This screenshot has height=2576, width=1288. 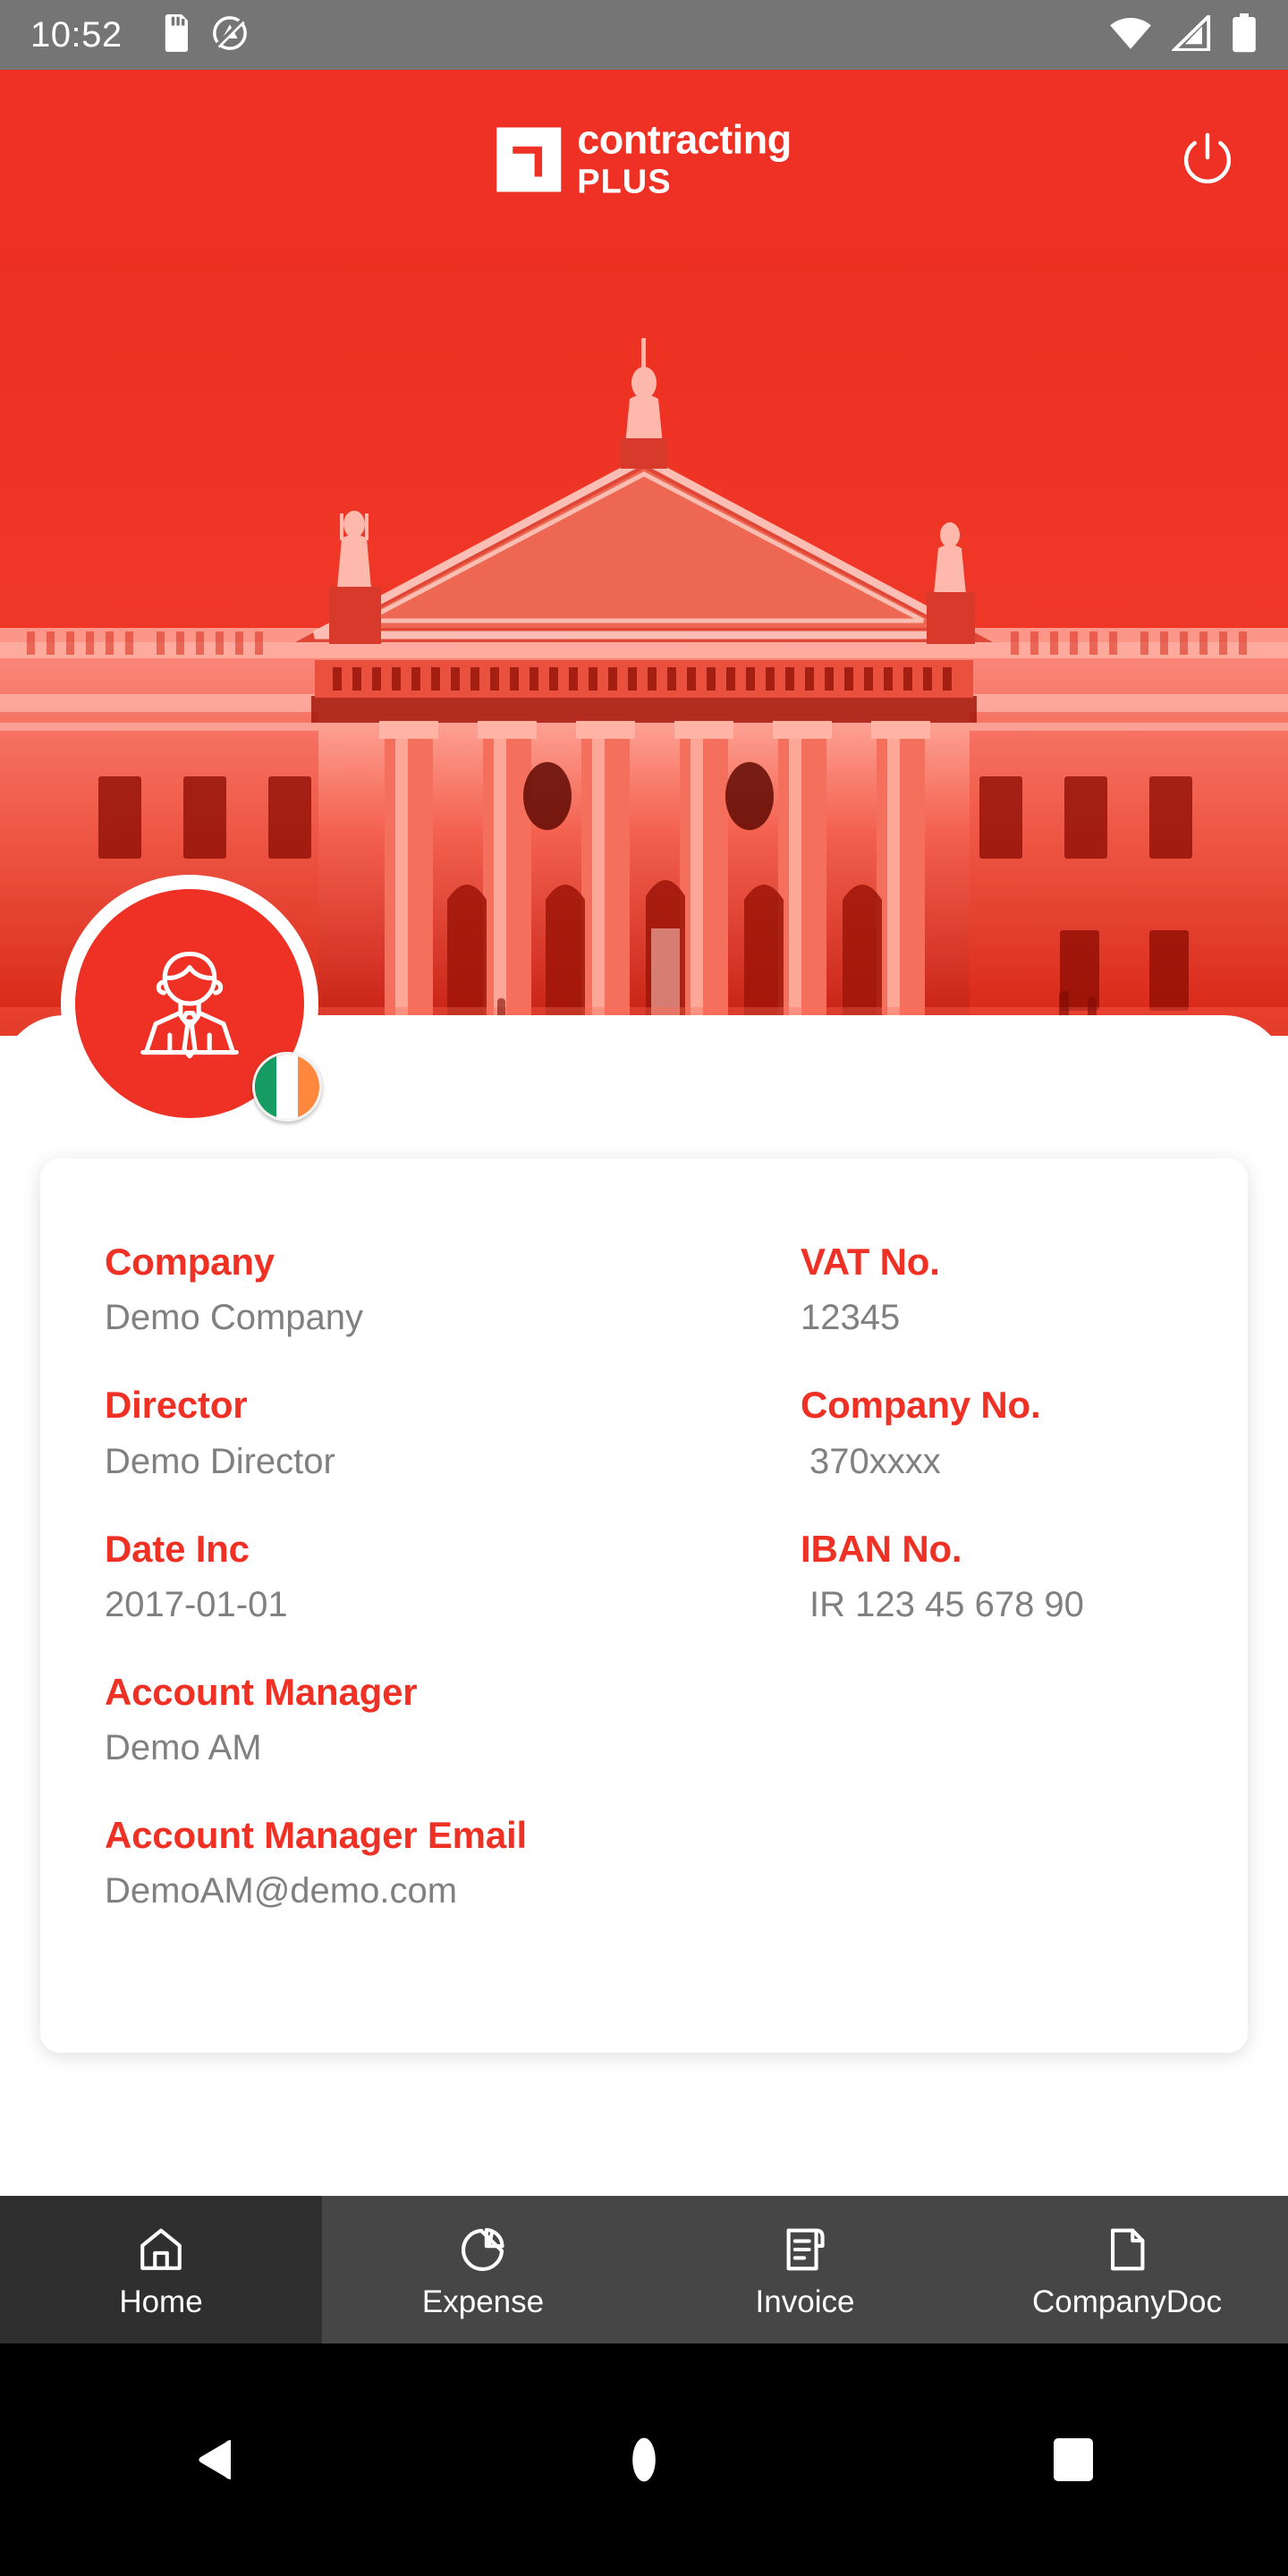 I want to click on field-label: Date Inc, so click(x=177, y=1548).